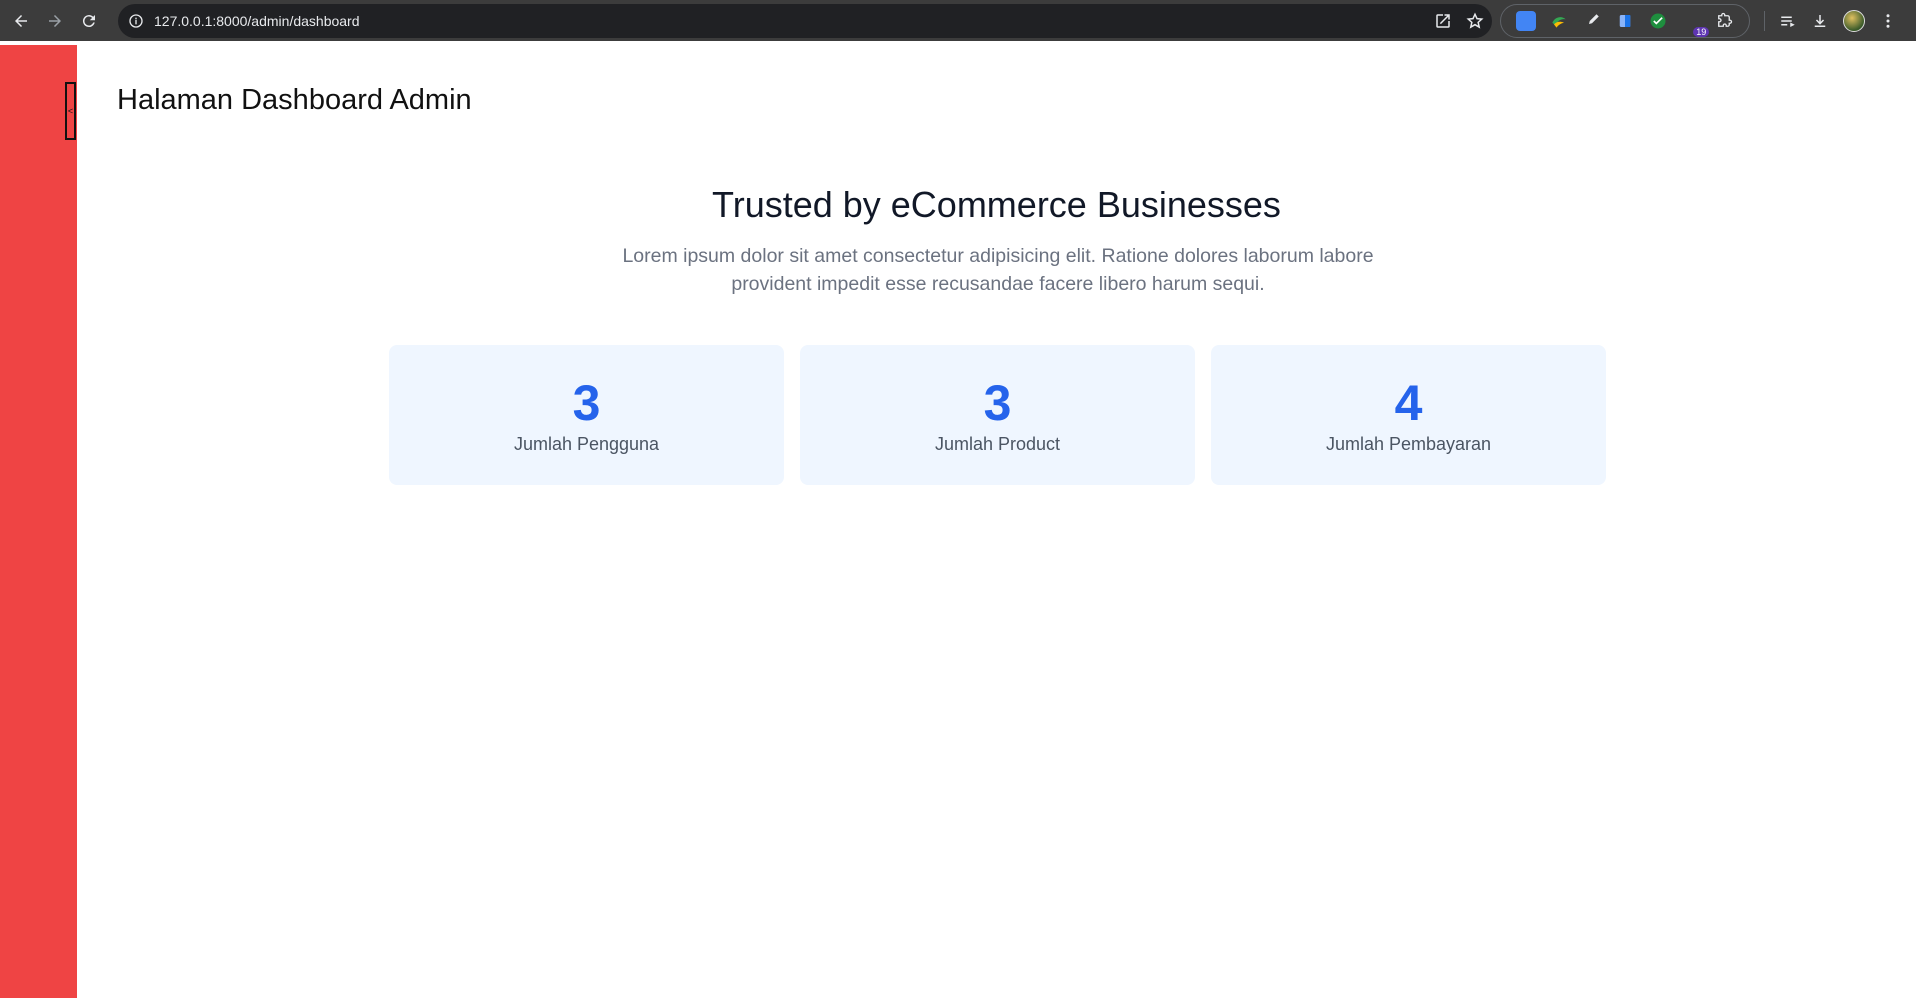 This screenshot has height=998, width=1916. I want to click on stat-label: Jumlah Pembayaran, so click(1408, 443).